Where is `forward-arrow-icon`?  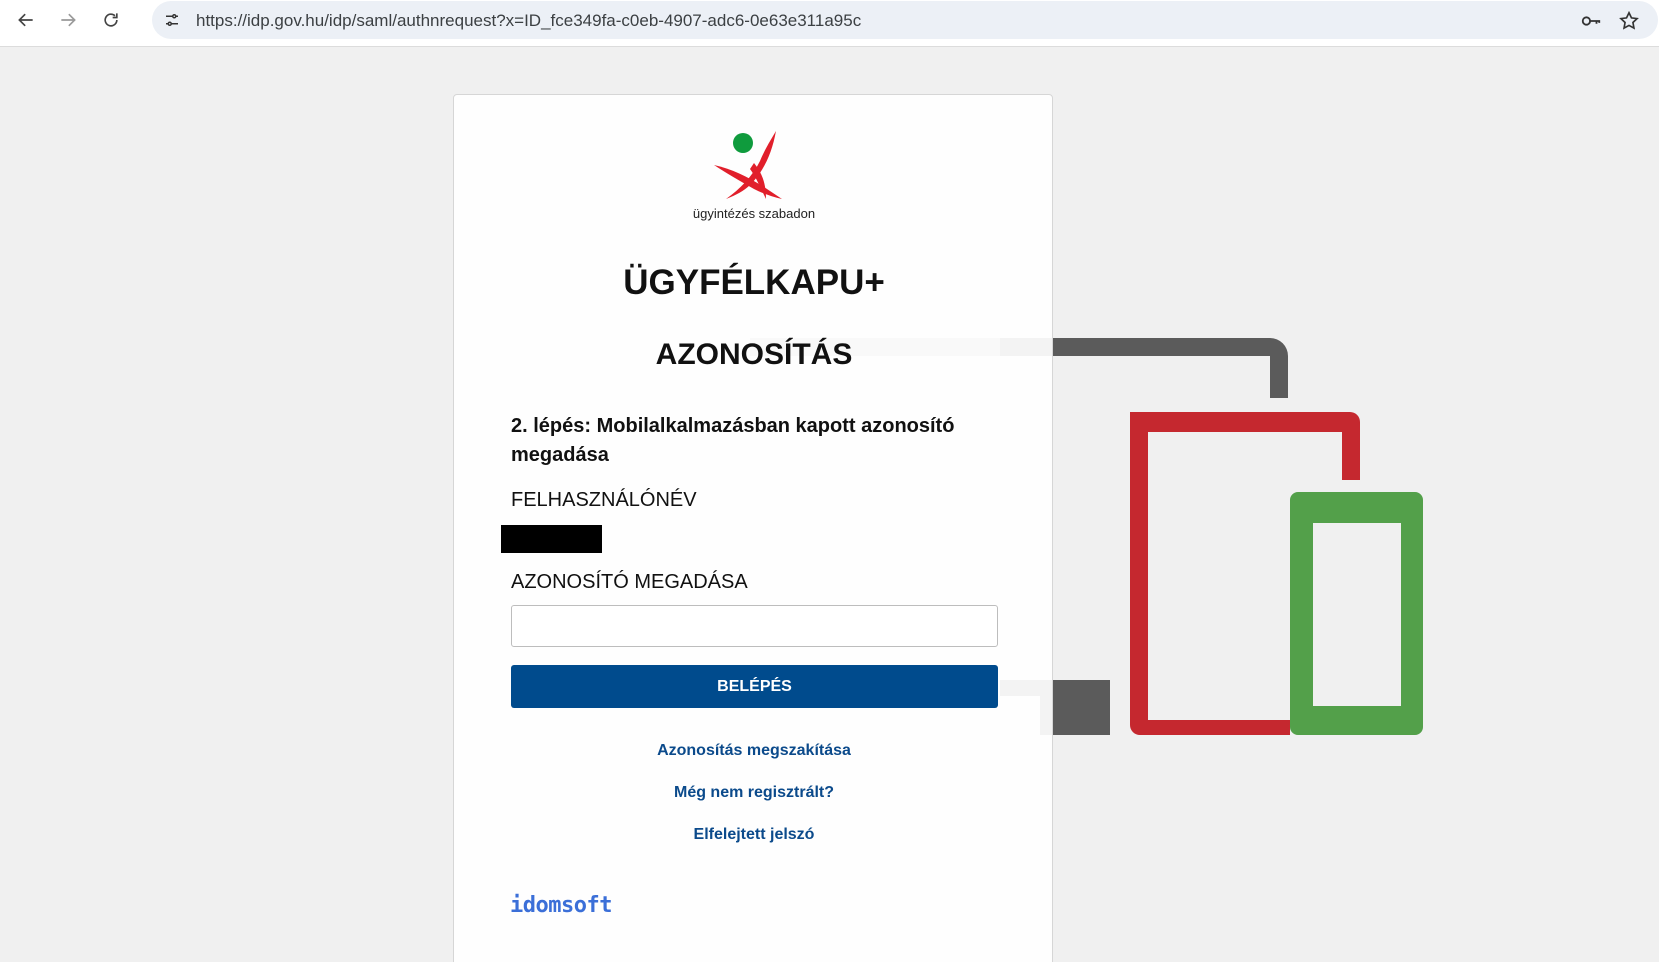 forward-arrow-icon is located at coordinates (68, 20).